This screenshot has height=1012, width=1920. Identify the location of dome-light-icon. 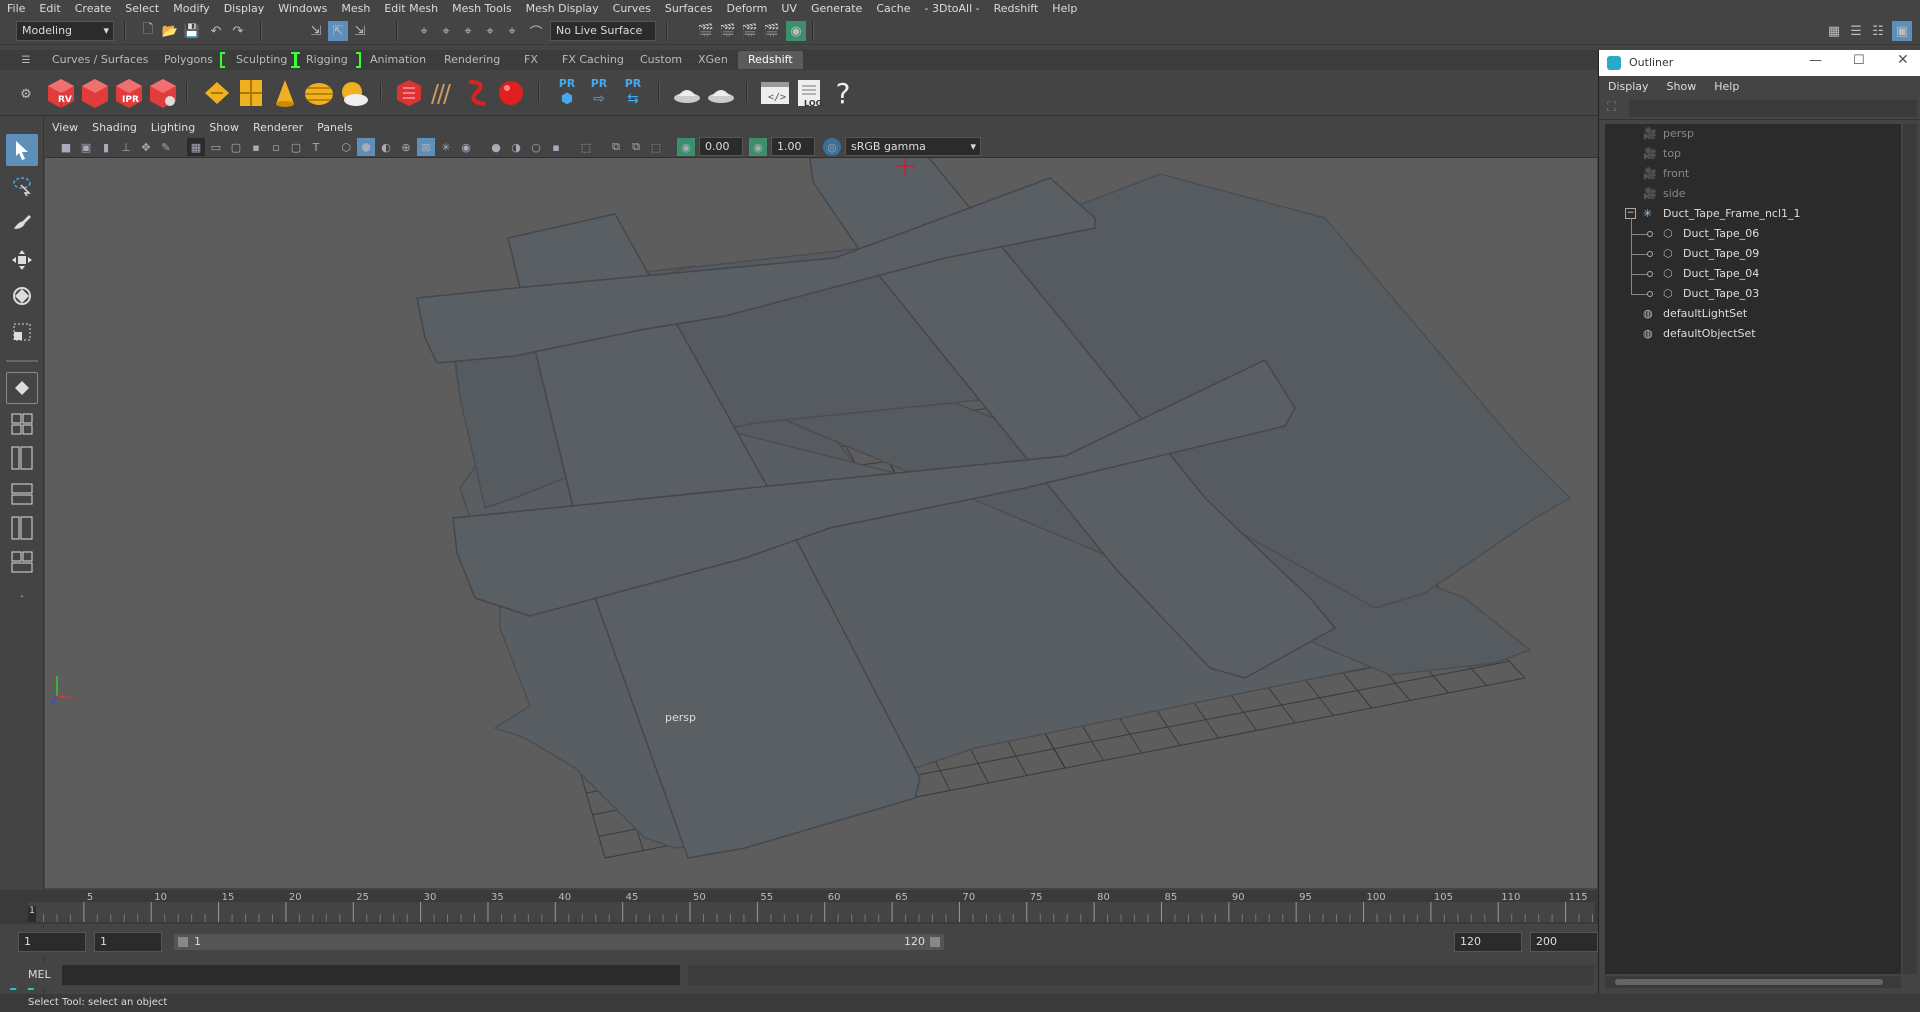
(319, 93).